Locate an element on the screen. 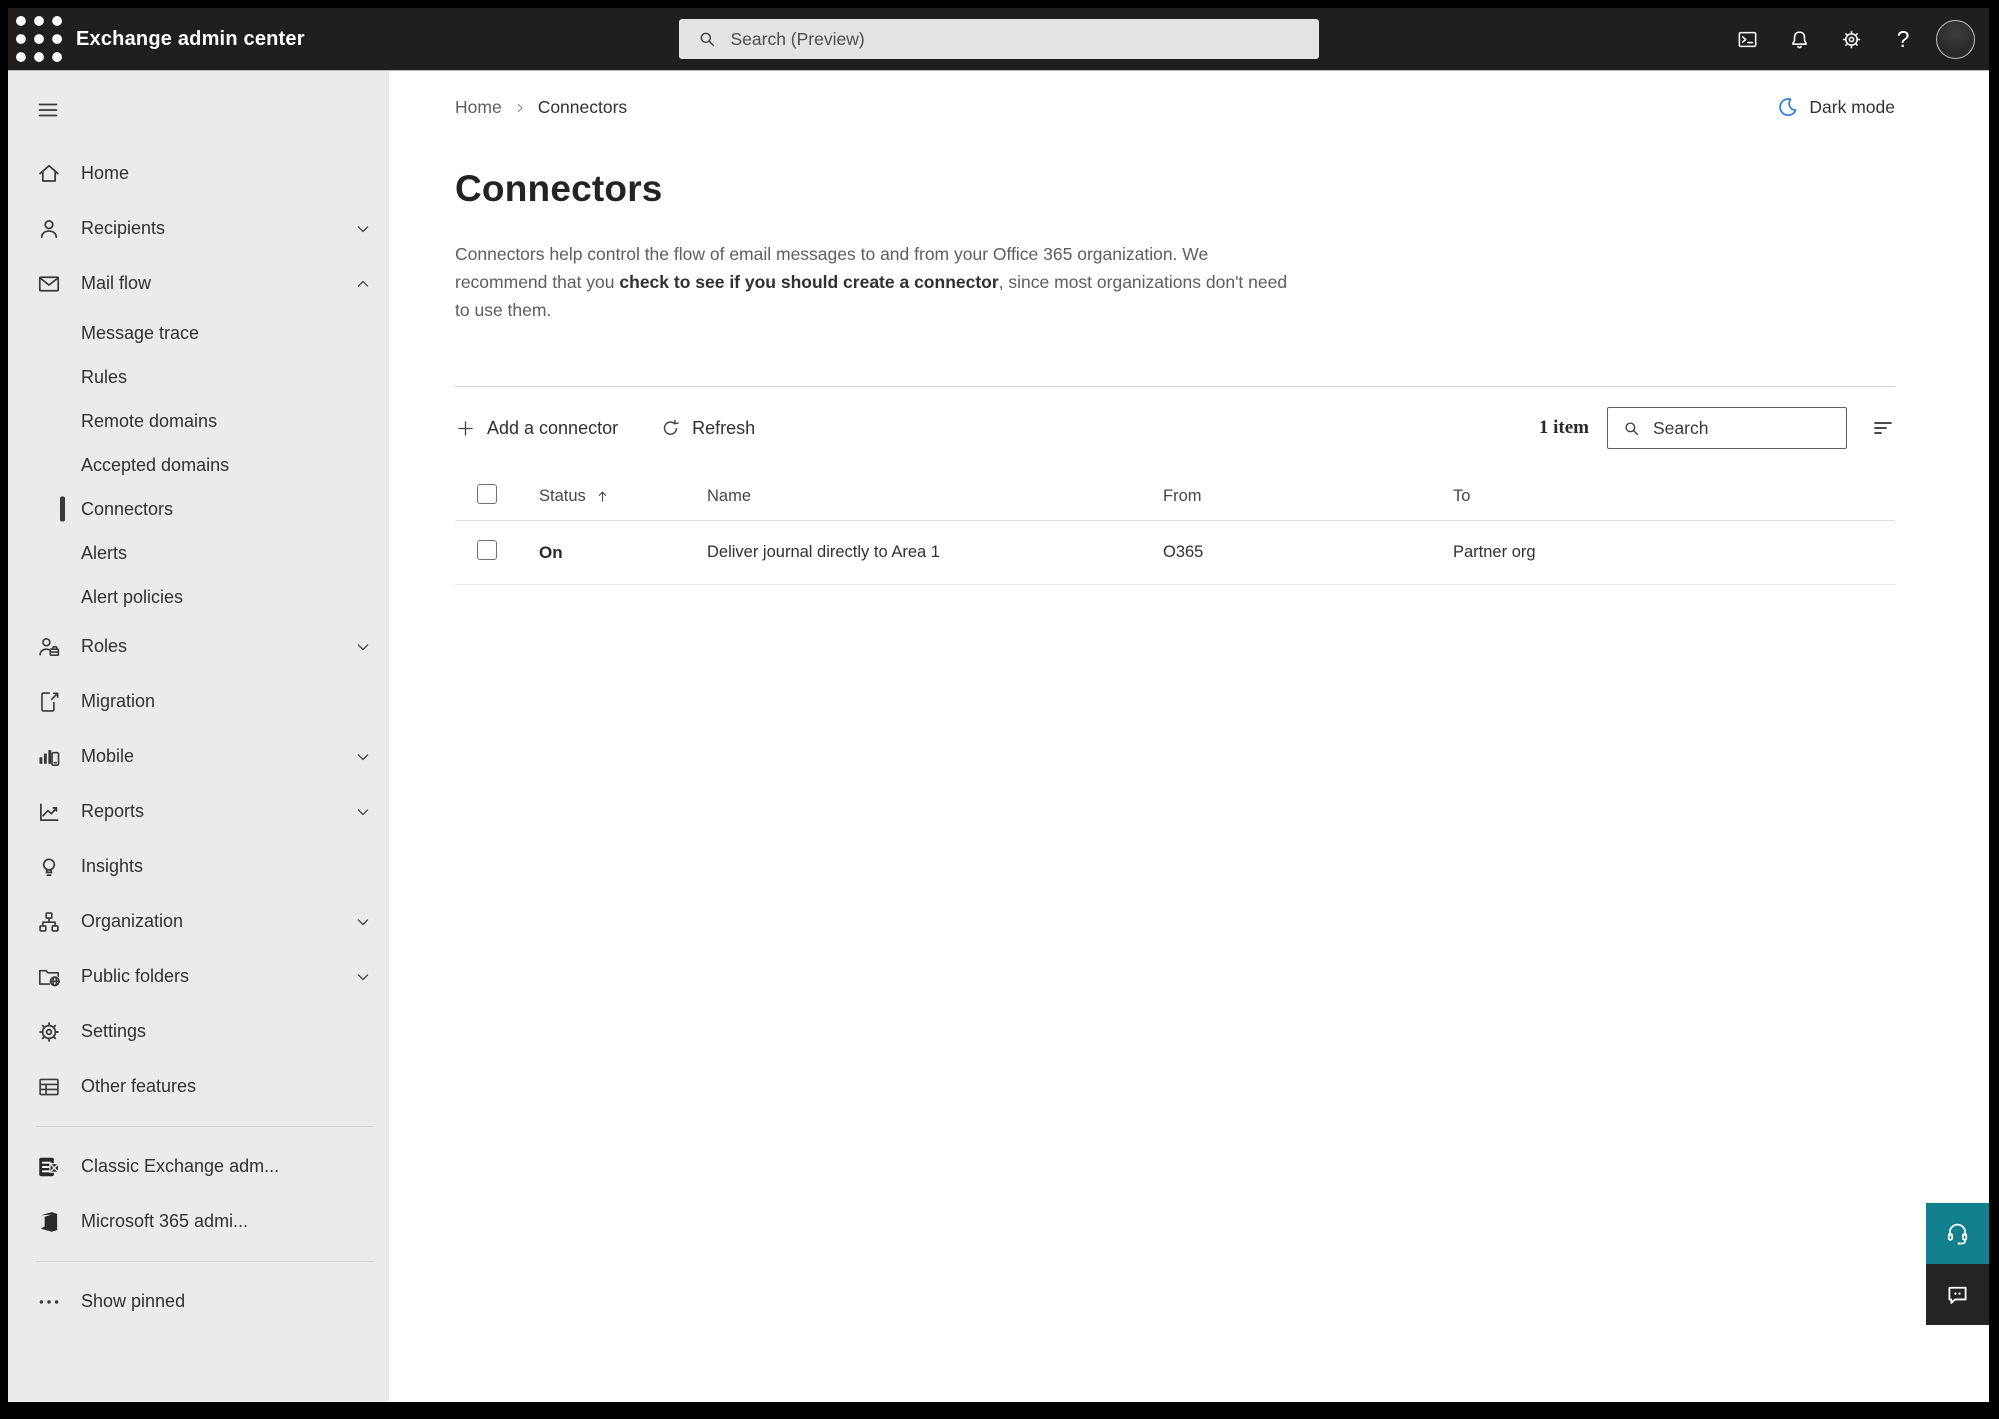  table-header: Status Name From To is located at coordinates (1175, 497).